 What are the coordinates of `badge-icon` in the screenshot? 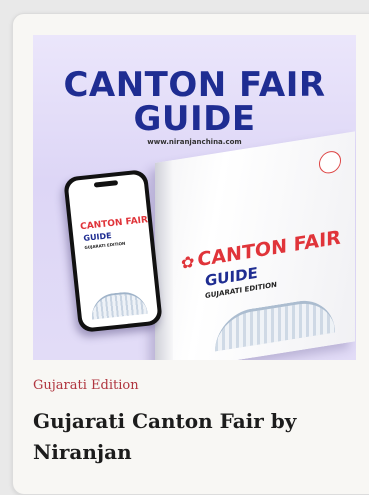 It's located at (330, 162).